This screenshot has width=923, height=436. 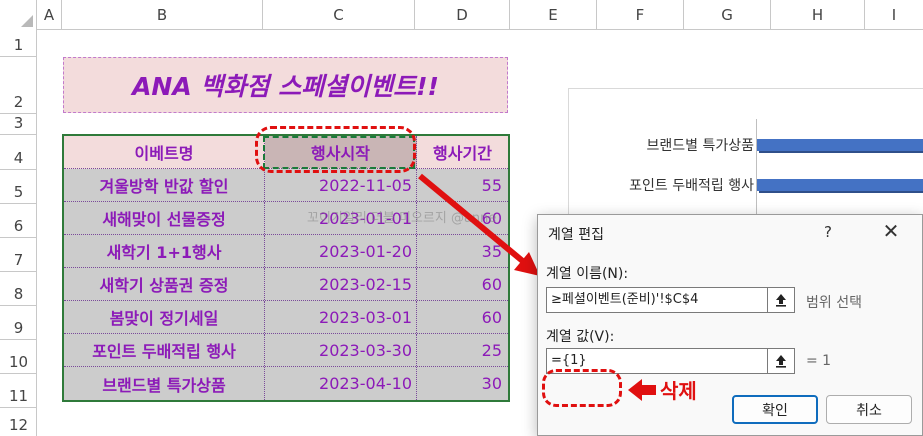 What do you see at coordinates (553, 15) in the screenshot?
I see `column-header-e: E` at bounding box center [553, 15].